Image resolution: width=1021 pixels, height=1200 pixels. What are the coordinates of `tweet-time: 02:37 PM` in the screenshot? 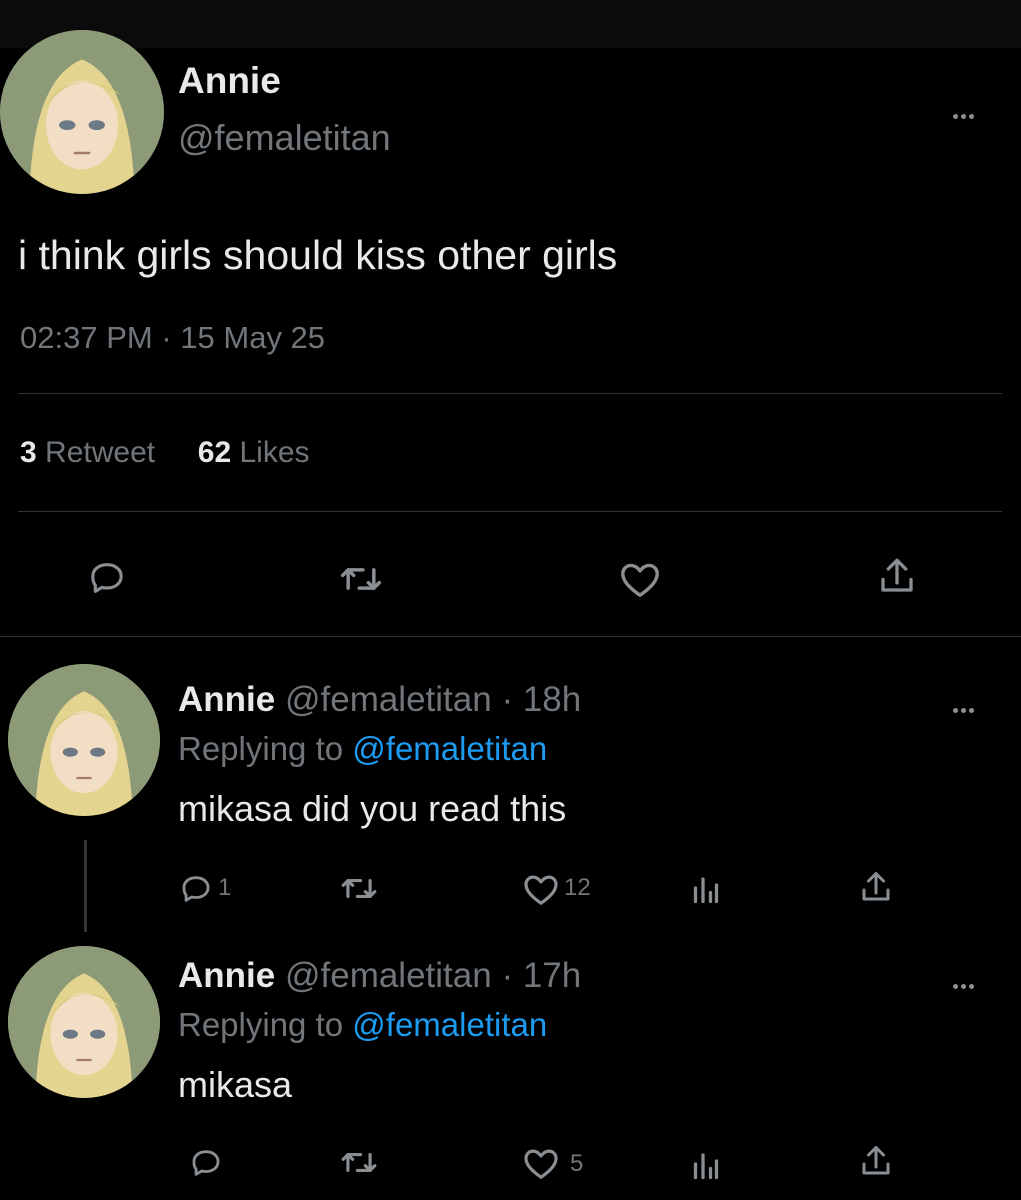 It's located at (86, 337).